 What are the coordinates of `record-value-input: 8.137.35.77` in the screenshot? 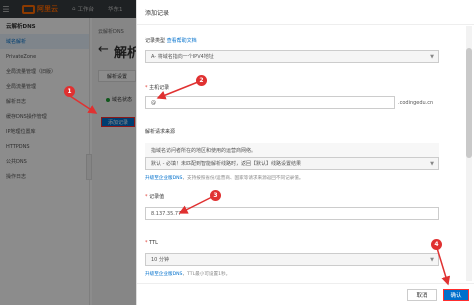 It's located at (292, 213).